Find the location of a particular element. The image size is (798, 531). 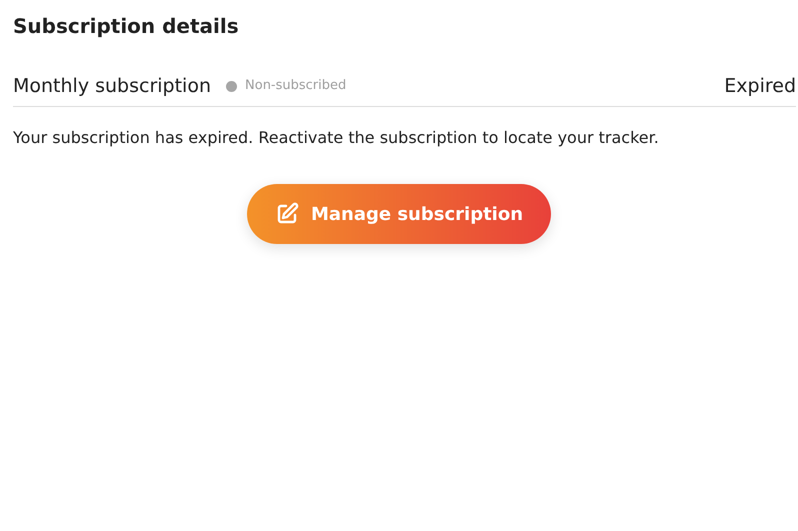

section-title: Subscription details is located at coordinates (126, 26).